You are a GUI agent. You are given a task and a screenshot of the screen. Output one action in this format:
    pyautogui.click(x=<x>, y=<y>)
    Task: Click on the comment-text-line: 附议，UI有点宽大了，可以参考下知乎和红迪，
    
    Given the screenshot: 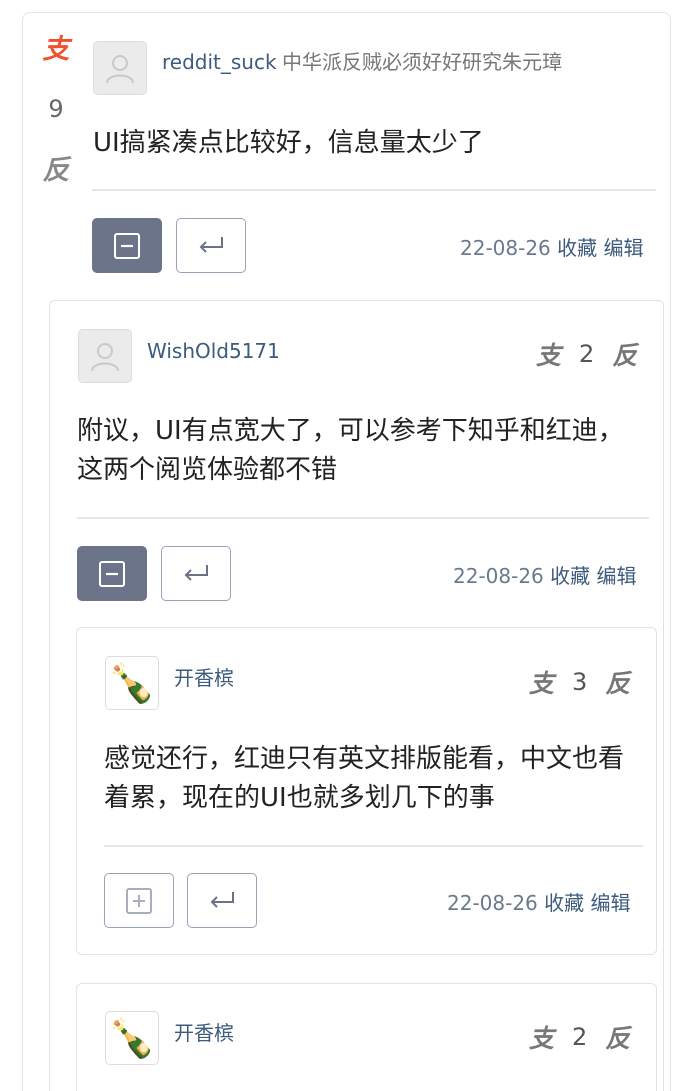 What is the action you would take?
    pyautogui.click(x=350, y=431)
    